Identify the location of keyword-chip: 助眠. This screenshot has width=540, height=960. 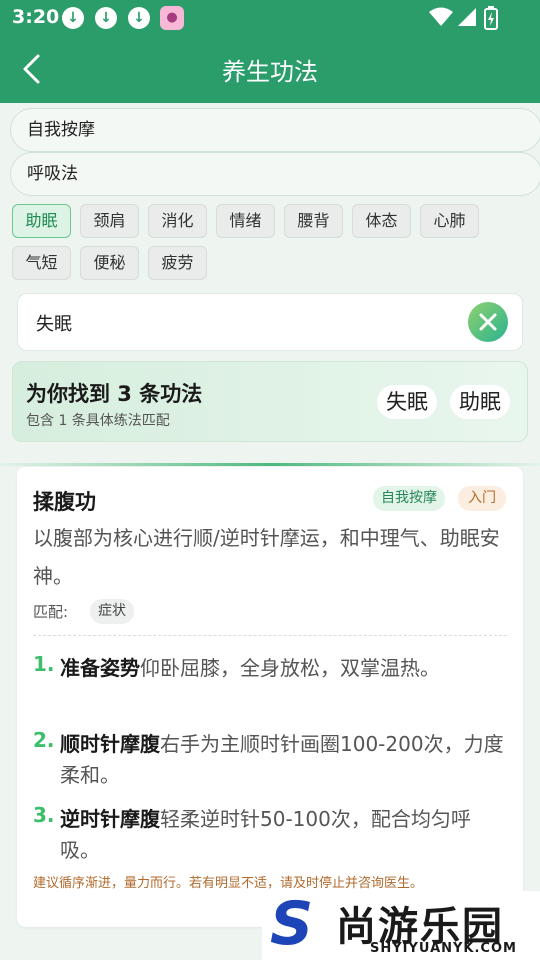
(480, 402).